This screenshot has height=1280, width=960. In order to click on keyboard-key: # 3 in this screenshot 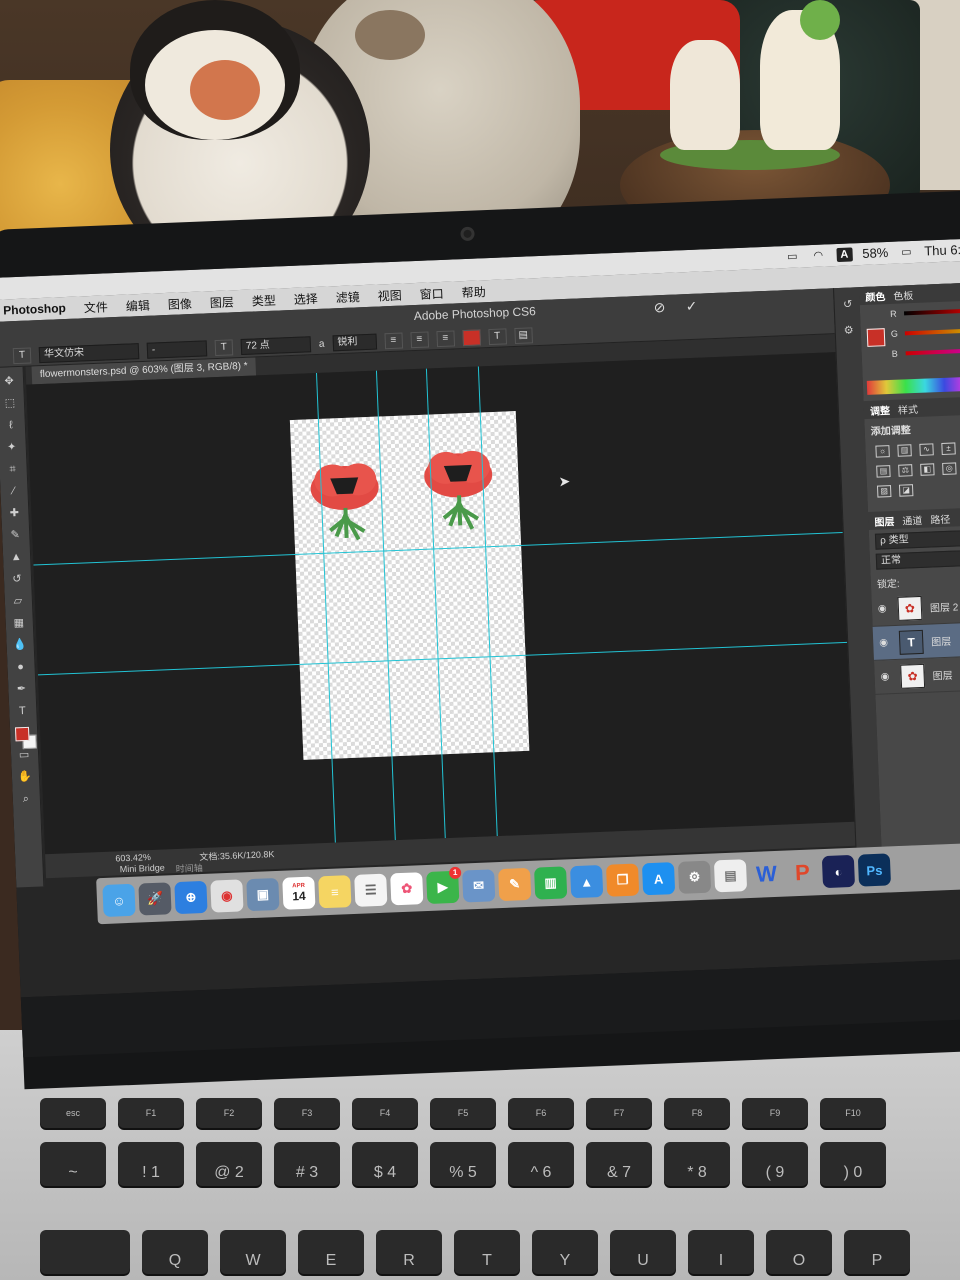, I will do `click(307, 1164)`.